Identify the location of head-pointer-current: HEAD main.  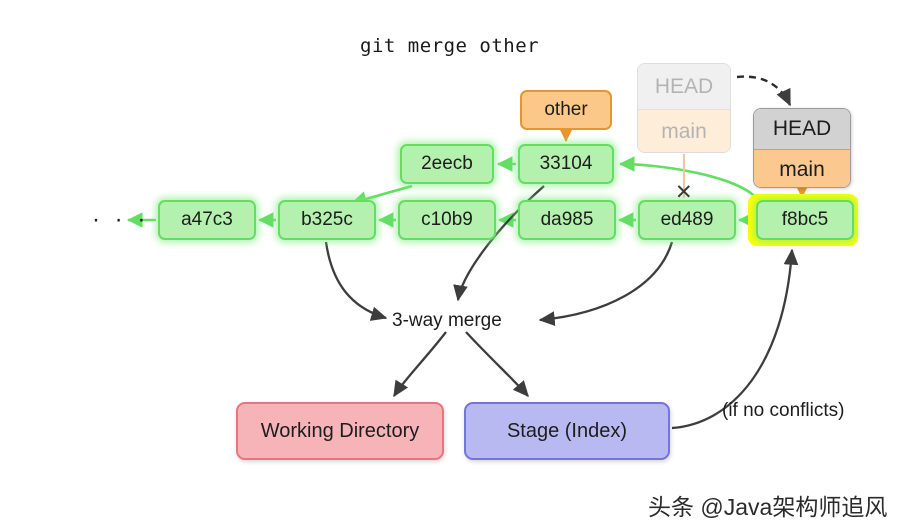
(802, 148).